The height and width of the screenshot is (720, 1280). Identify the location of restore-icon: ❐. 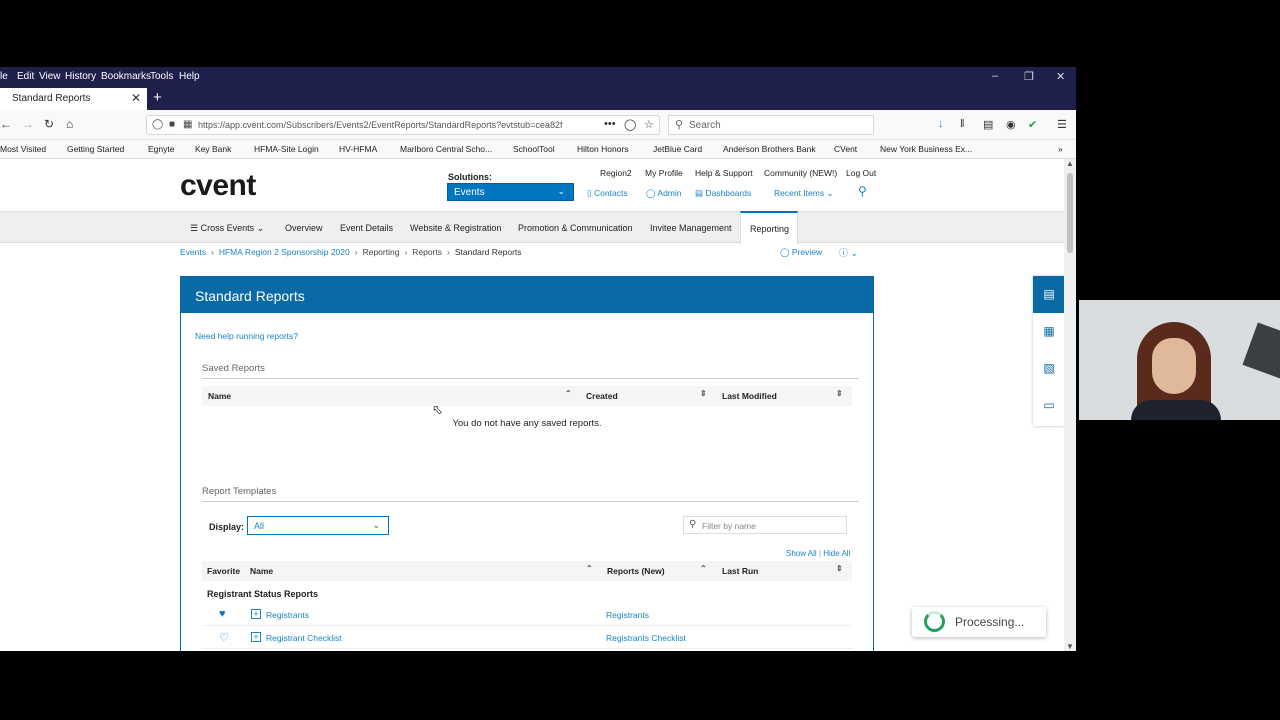
(1029, 76).